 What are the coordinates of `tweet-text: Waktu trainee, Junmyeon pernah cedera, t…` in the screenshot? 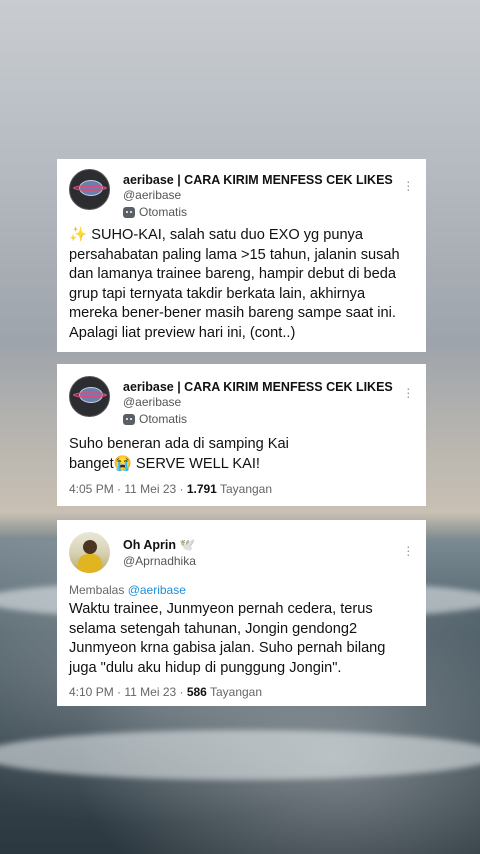 It's located at (227, 638).